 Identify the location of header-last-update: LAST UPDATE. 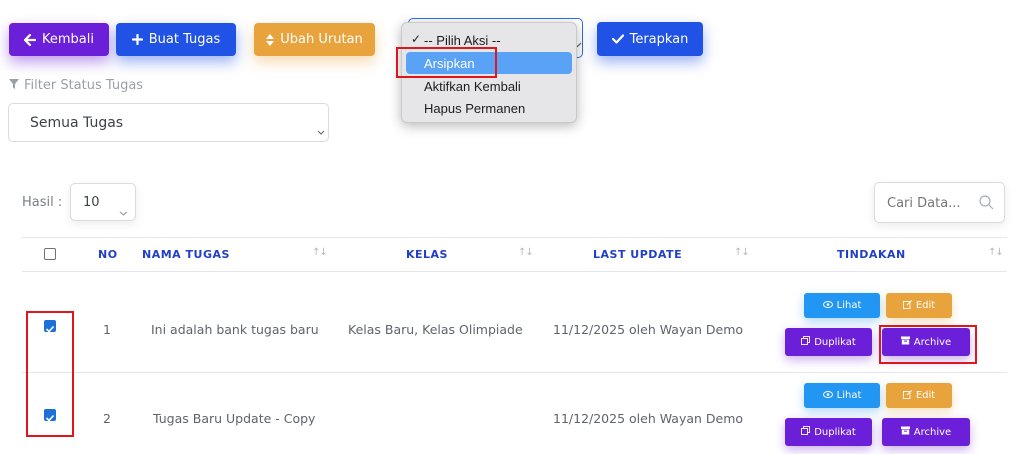
(637, 254).